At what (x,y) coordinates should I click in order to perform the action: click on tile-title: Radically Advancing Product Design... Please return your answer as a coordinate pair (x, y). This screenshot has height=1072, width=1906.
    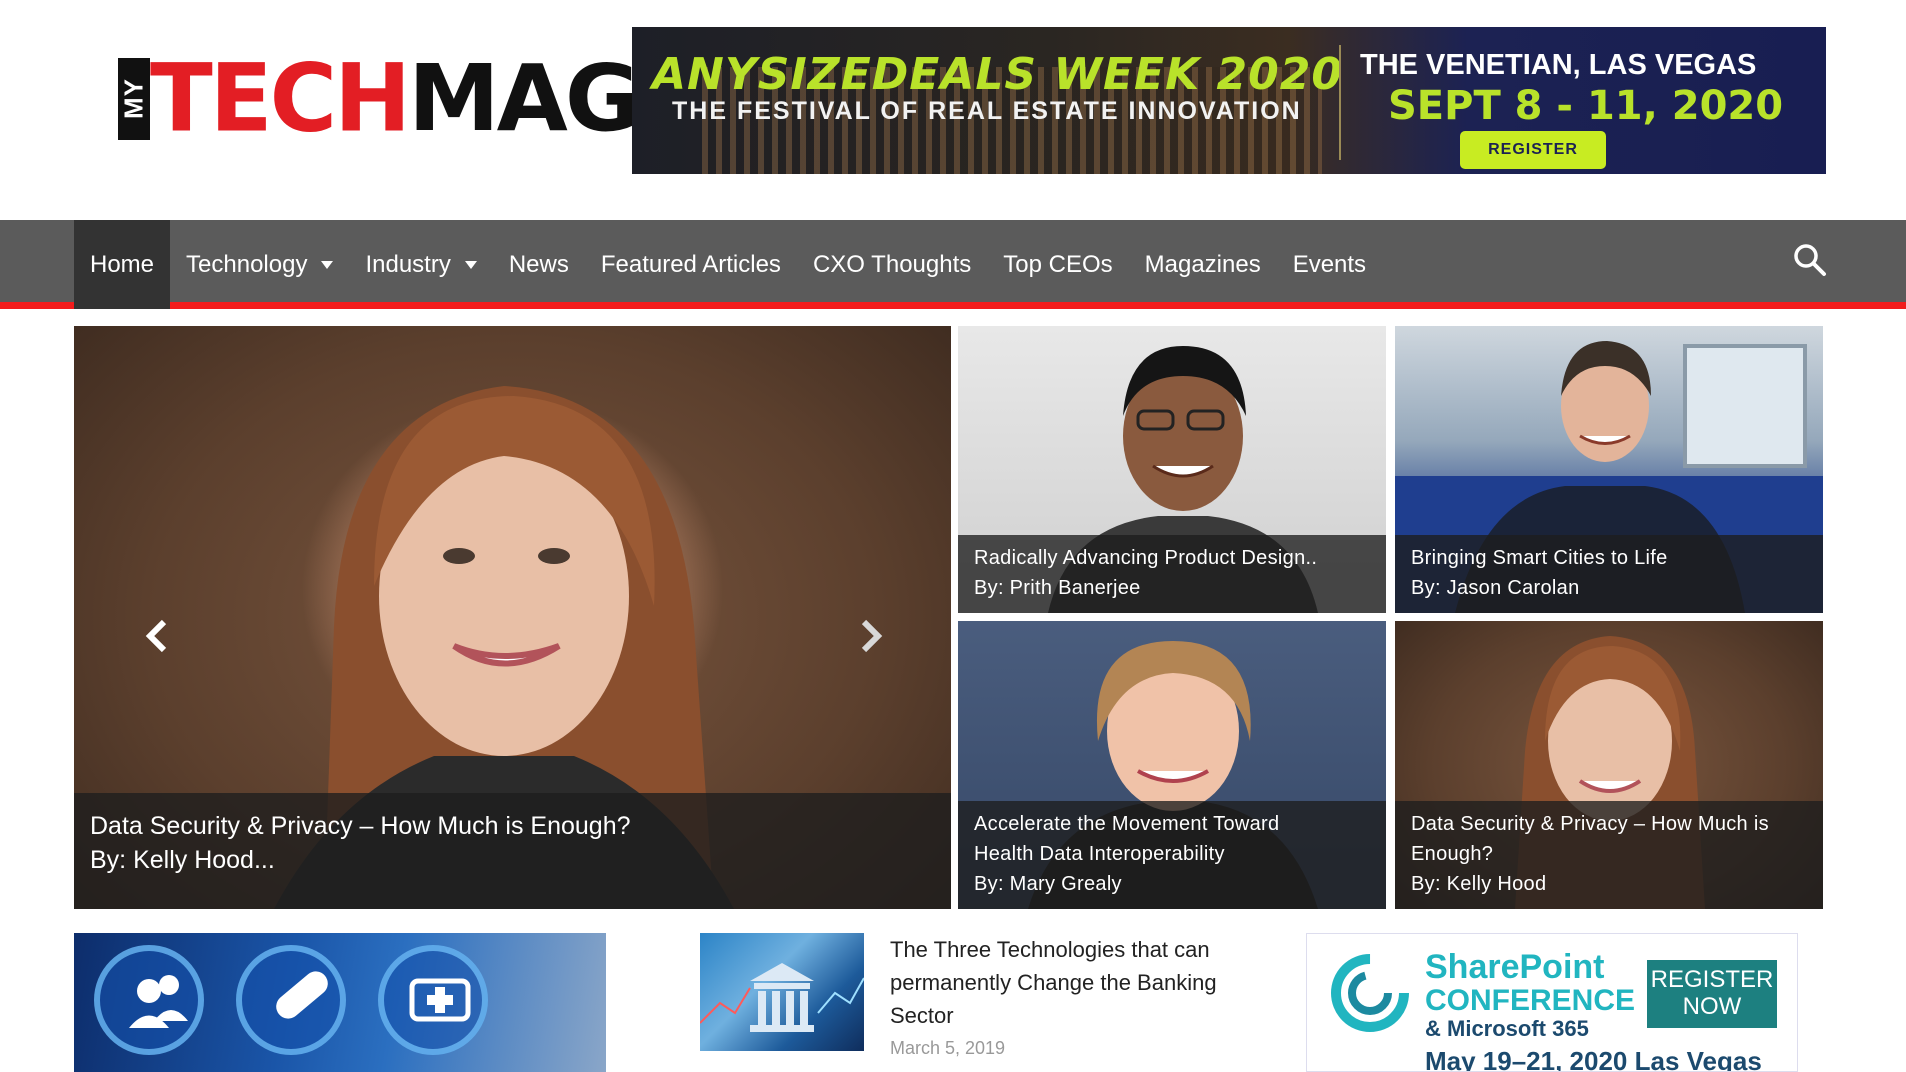
    Looking at the image, I should click on (1146, 558).